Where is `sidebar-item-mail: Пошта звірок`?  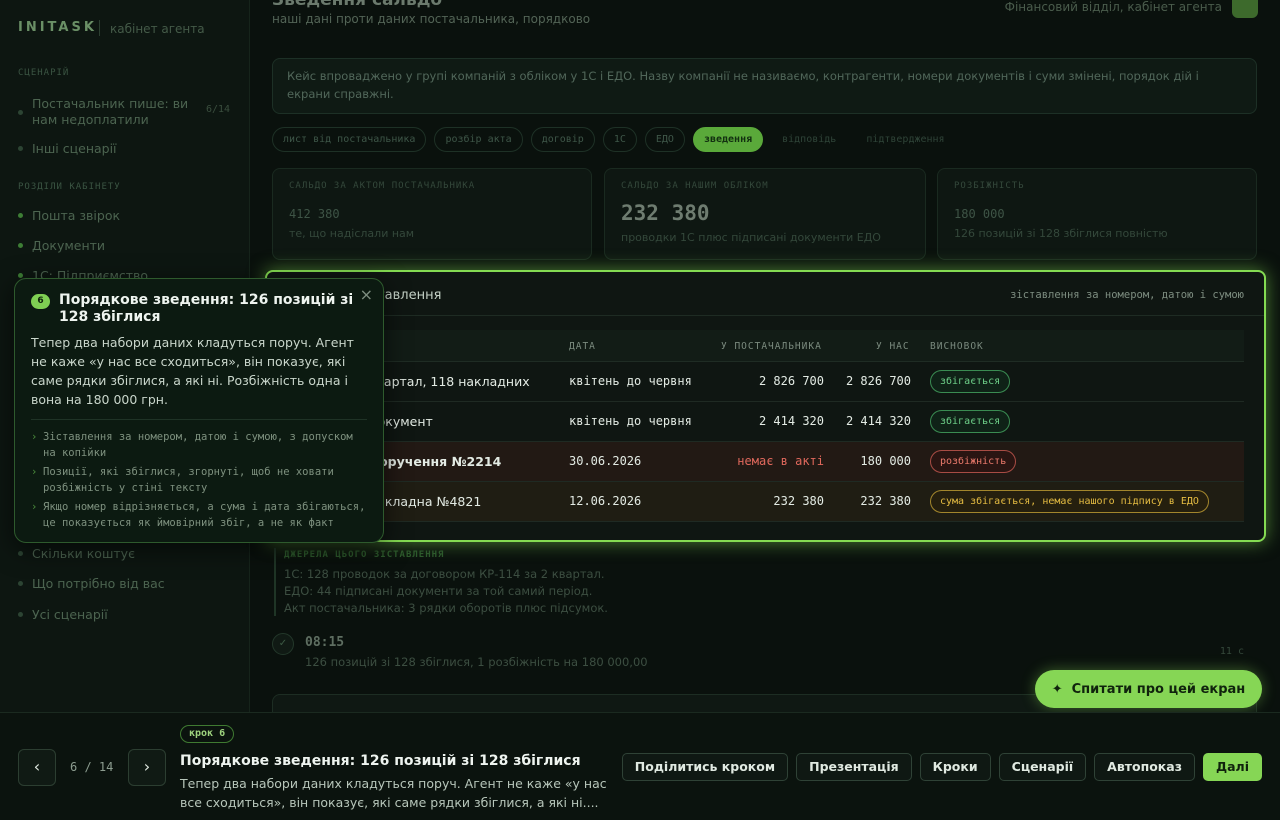 sidebar-item-mail: Пошта звірок is located at coordinates (69, 215).